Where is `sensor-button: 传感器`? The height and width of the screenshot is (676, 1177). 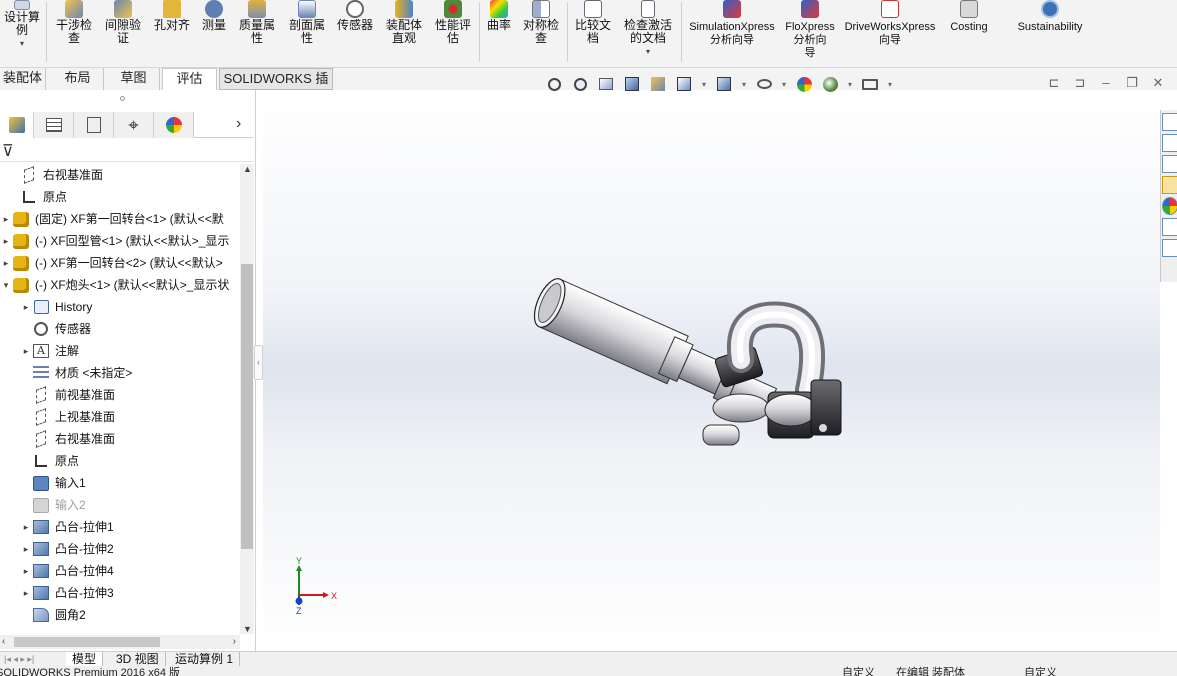 sensor-button: 传感器 is located at coordinates (355, 32).